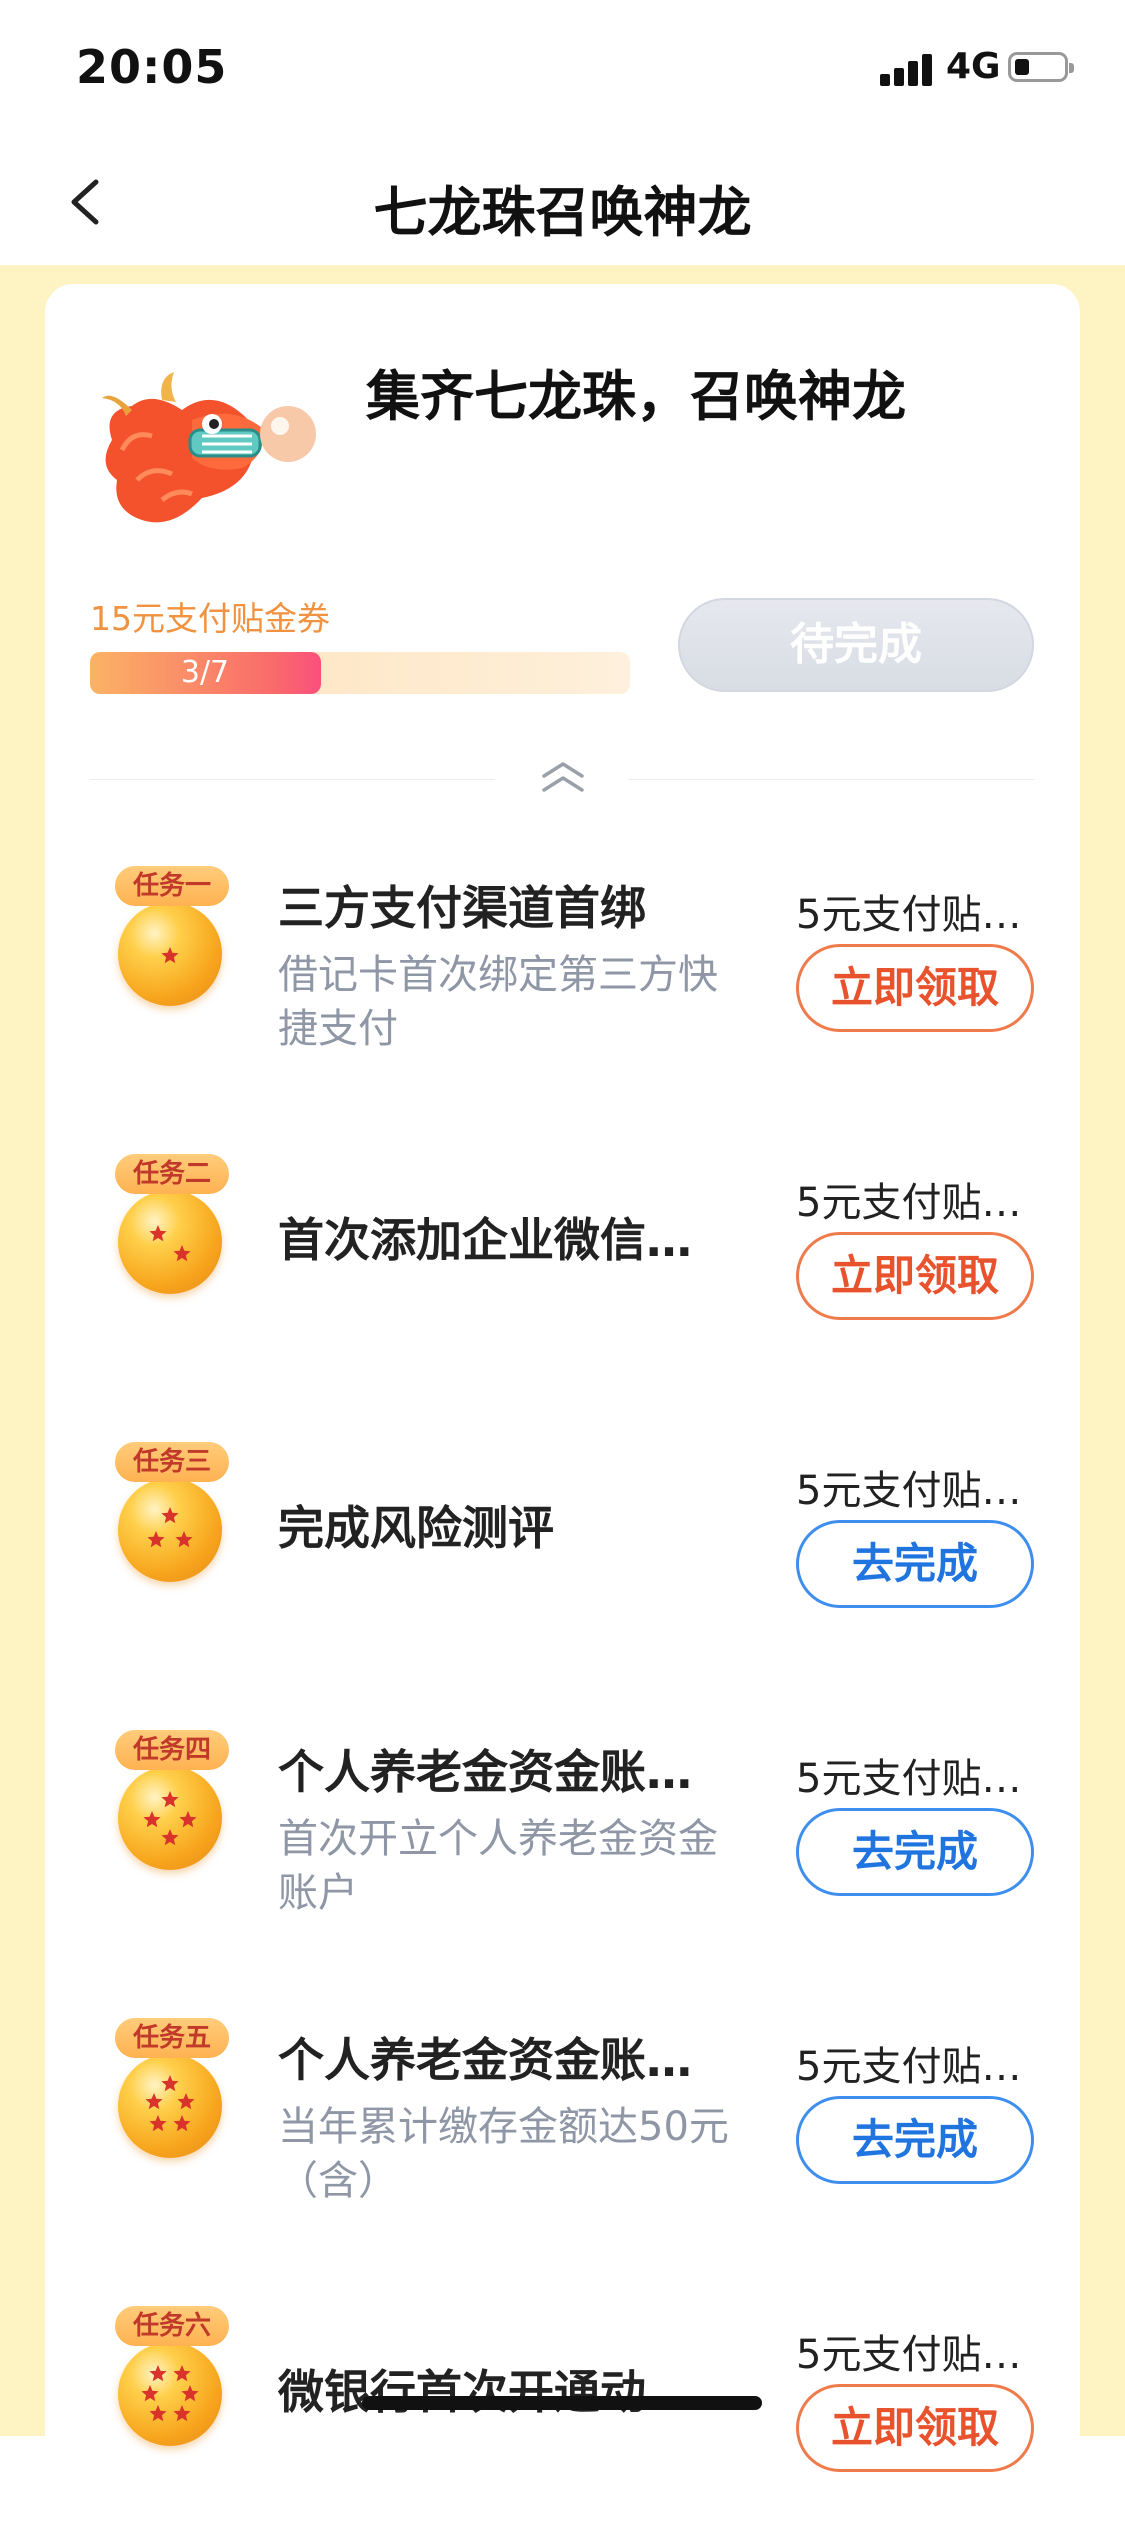 This screenshot has height=2526, width=1125. I want to click on progress-text: 3/7, so click(205, 672).